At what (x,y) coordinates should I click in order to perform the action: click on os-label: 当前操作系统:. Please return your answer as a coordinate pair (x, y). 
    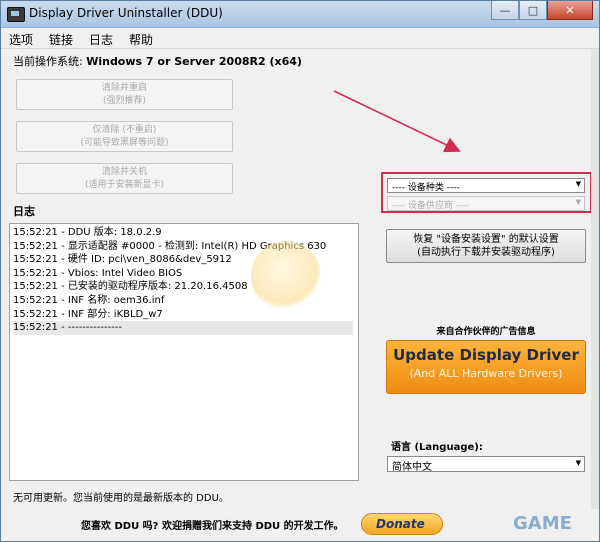
    Looking at the image, I should click on (50, 61).